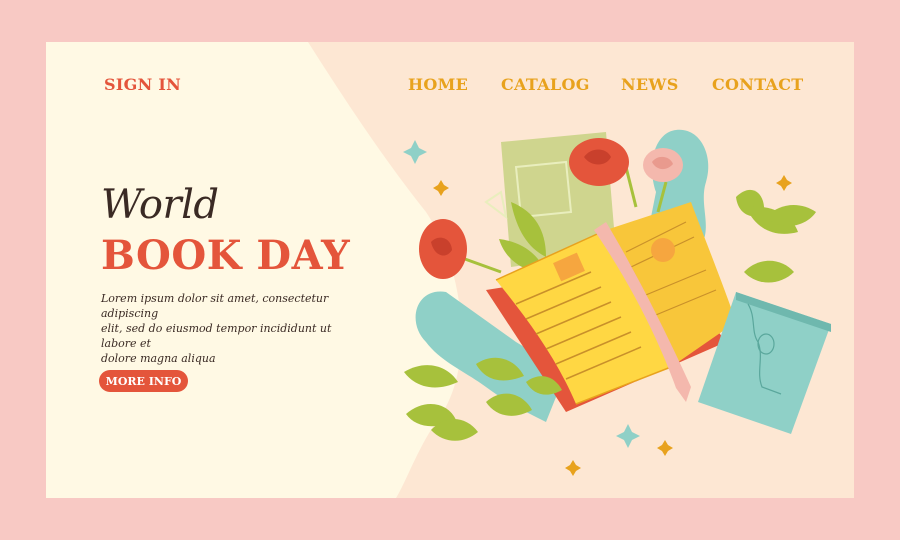 The width and height of the screenshot is (900, 540). What do you see at coordinates (460, 249) in the screenshot?
I see `rose-icon` at bounding box center [460, 249].